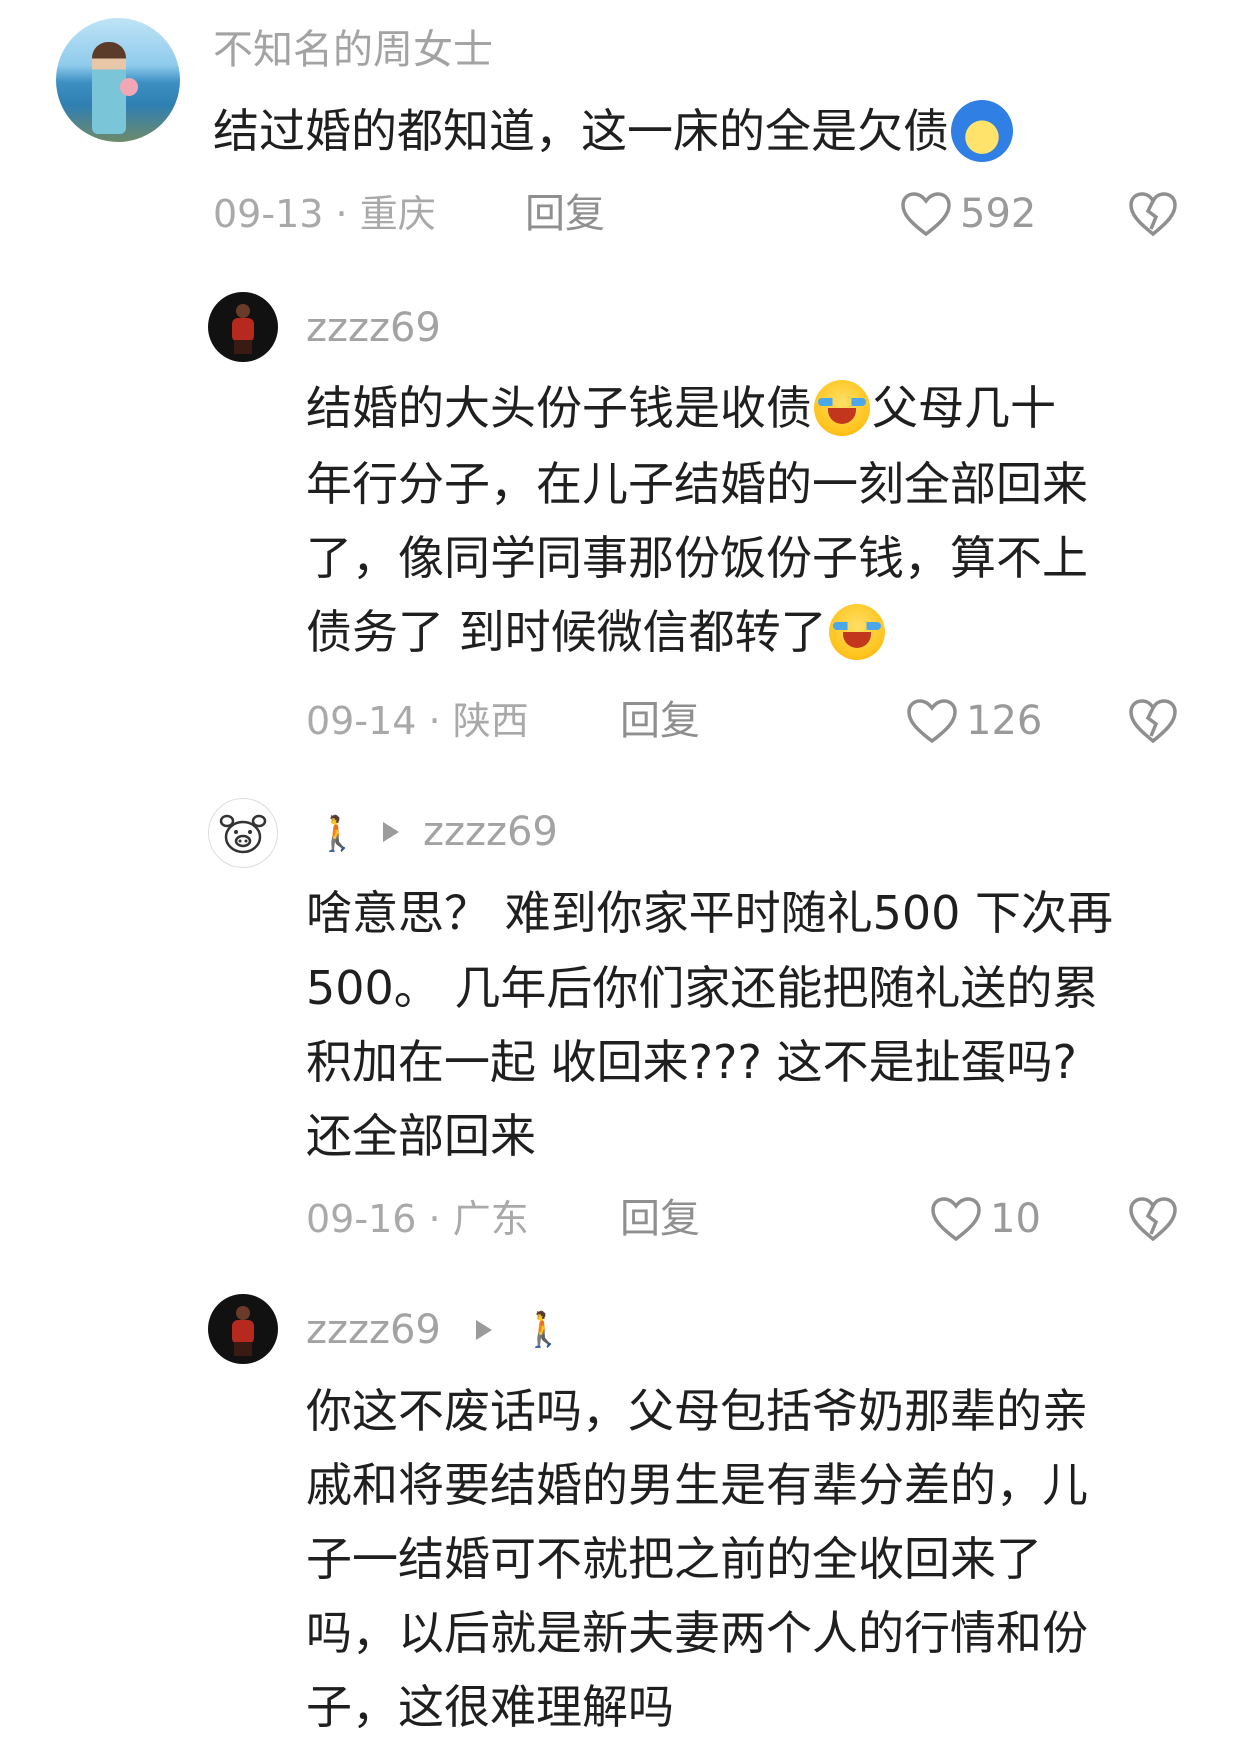 The height and width of the screenshot is (1756, 1260). I want to click on like-count: 592, so click(998, 214).